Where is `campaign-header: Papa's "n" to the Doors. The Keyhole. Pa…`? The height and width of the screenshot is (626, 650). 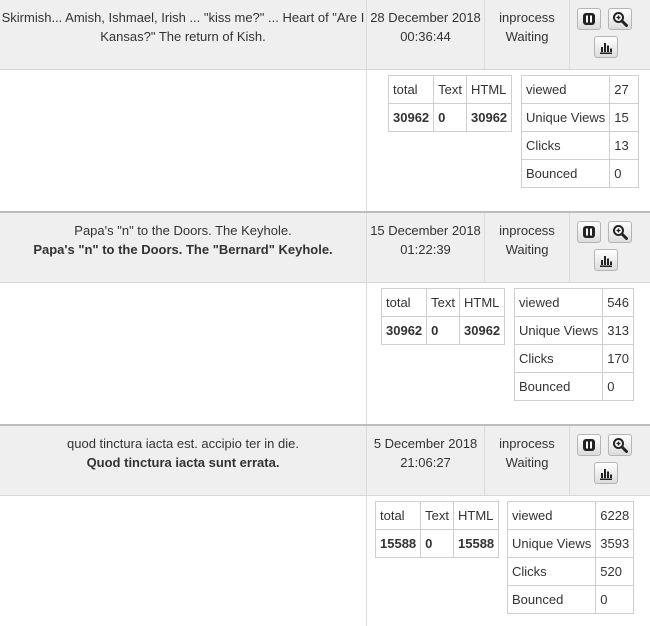 campaign-header: Papa's "n" to the Doors. The Keyhole. Pa… is located at coordinates (325, 248).